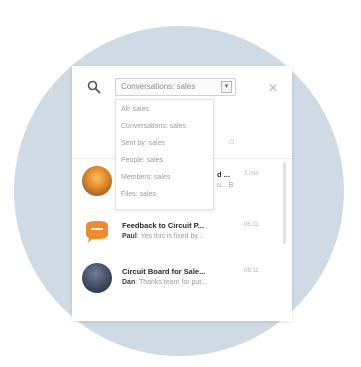 The height and width of the screenshot is (367, 361). I want to click on filter-icon: ⌂, so click(231, 141).